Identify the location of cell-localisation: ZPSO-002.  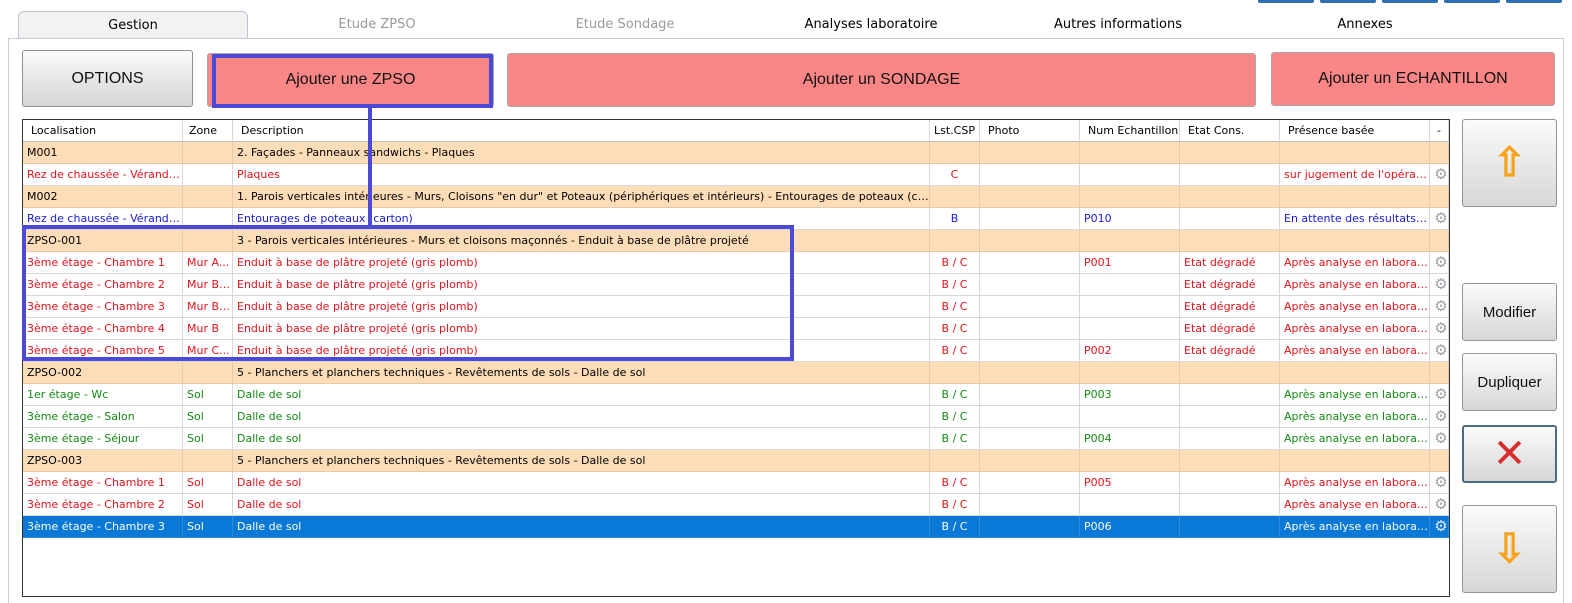
(103, 373).